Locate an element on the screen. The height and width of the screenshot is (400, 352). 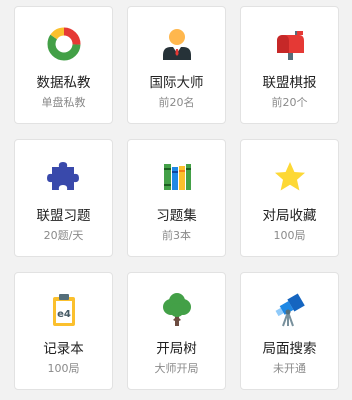
card-record-book: e4 记录本 100局 is located at coordinates (63, 331).